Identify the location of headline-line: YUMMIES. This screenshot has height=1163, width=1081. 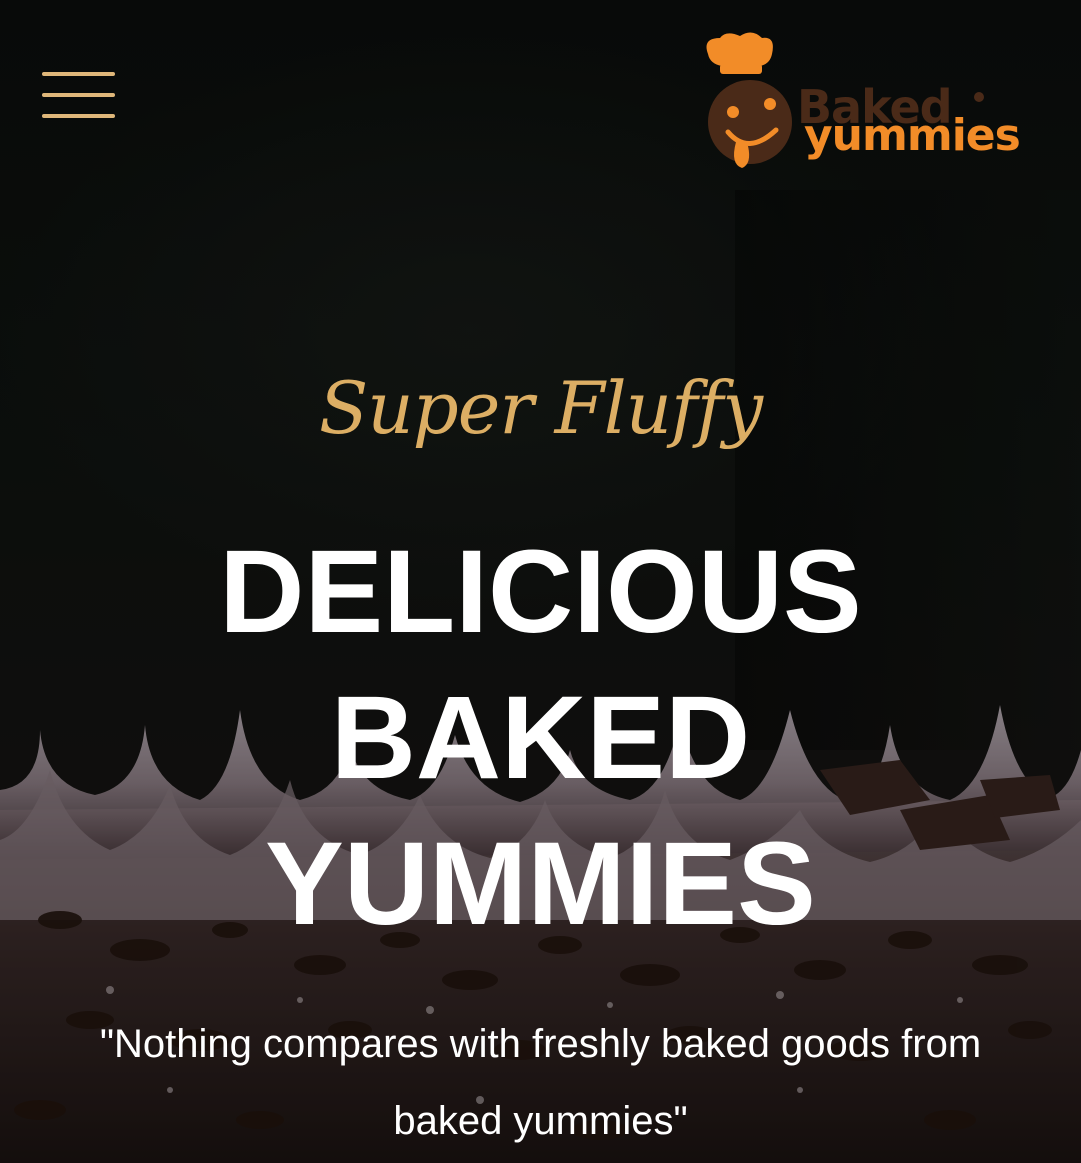
(540, 884).